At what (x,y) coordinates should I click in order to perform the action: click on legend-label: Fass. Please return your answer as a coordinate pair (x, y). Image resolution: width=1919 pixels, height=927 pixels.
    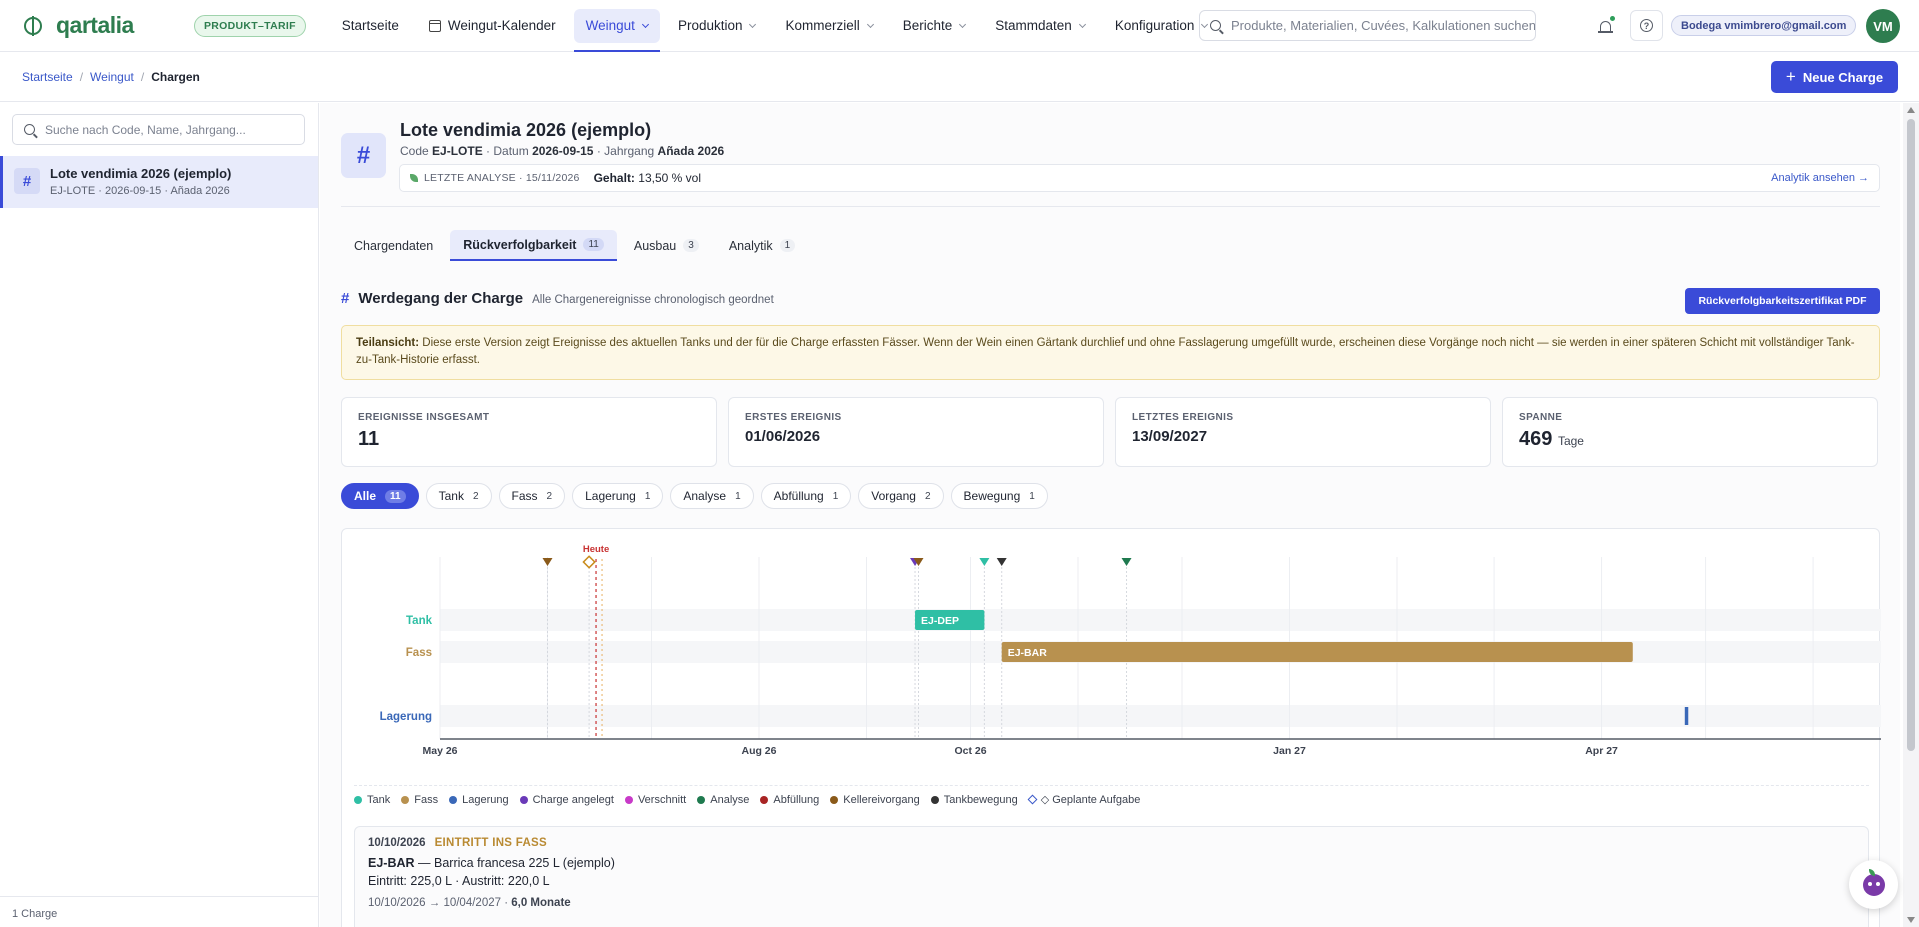
    Looking at the image, I should click on (426, 799).